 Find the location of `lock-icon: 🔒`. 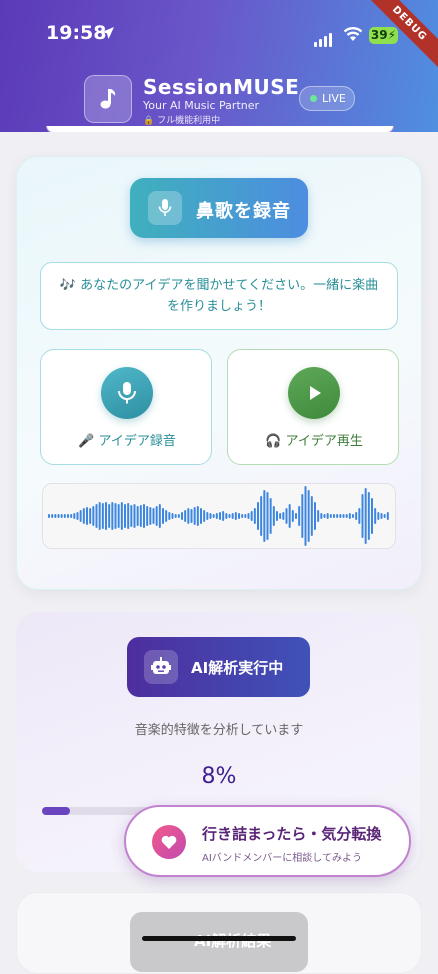

lock-icon: 🔒 is located at coordinates (149, 121).